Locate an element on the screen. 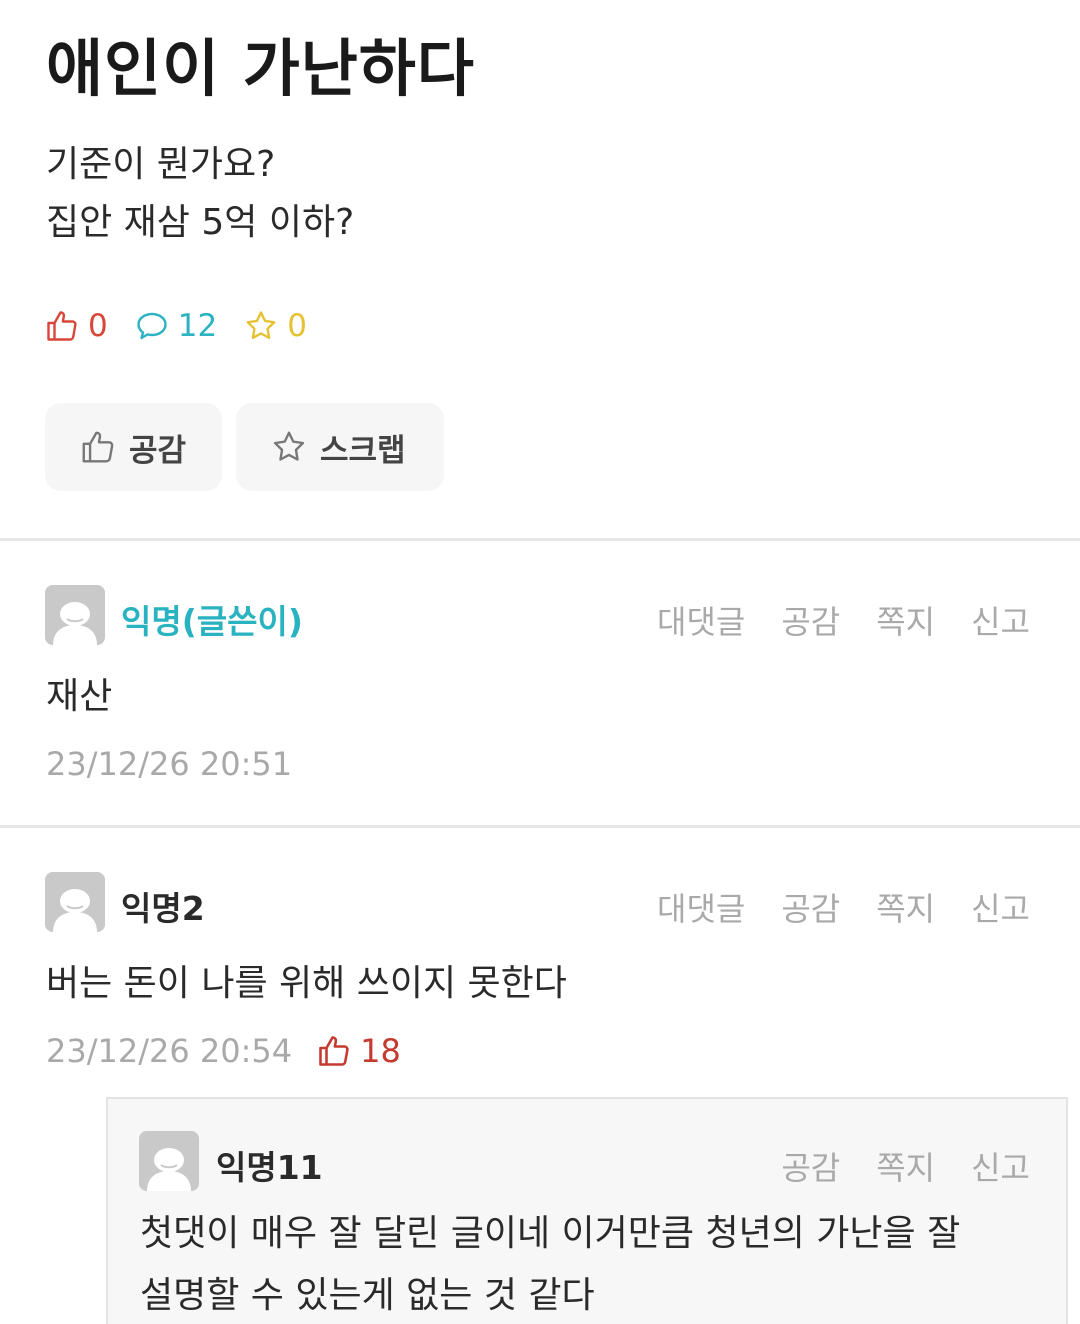 The width and height of the screenshot is (1080, 1324). scrap-button-label: 스크랩 is located at coordinates (363, 450).